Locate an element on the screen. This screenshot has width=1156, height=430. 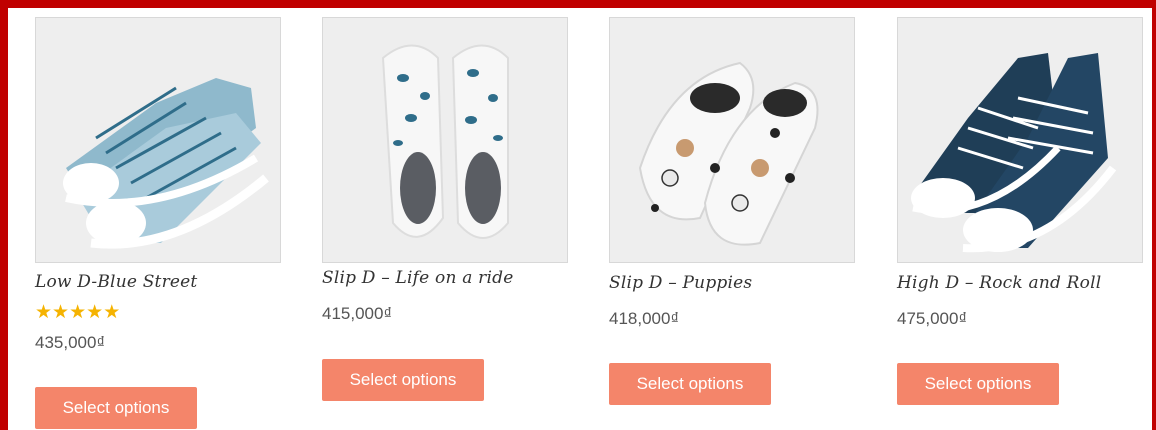
product-name: High D – Rock and Roll is located at coordinates (999, 283).